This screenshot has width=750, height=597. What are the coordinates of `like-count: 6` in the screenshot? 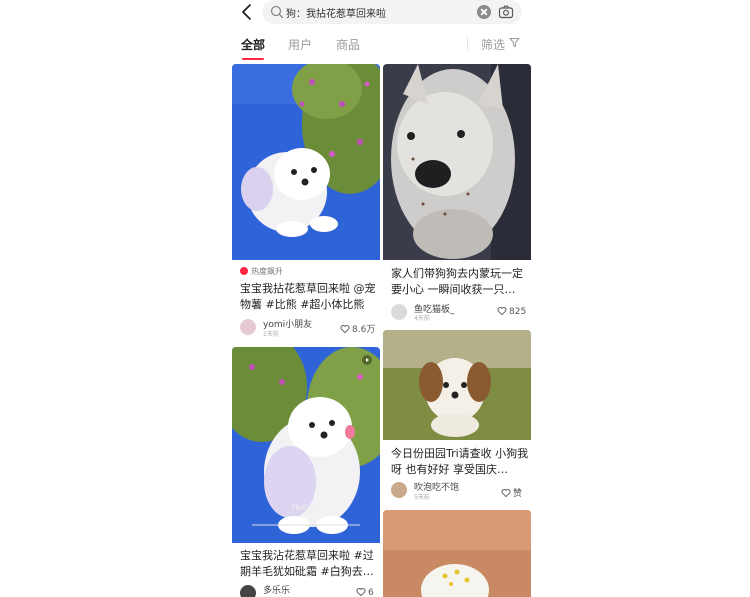 It's located at (371, 592).